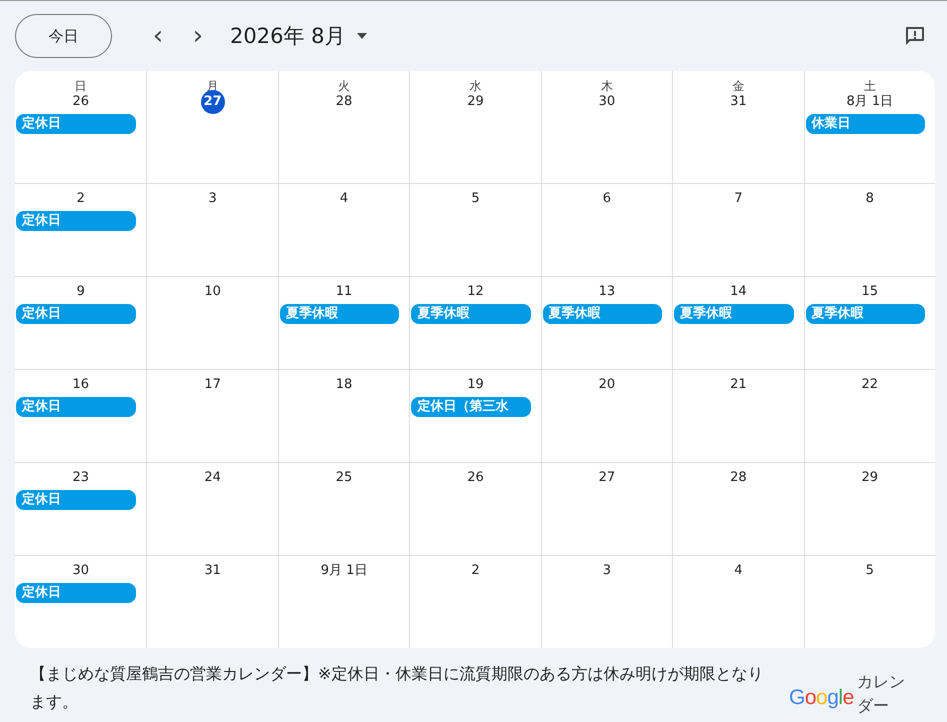 This screenshot has width=947, height=722. I want to click on month-title: 2026年 8月, so click(288, 36).